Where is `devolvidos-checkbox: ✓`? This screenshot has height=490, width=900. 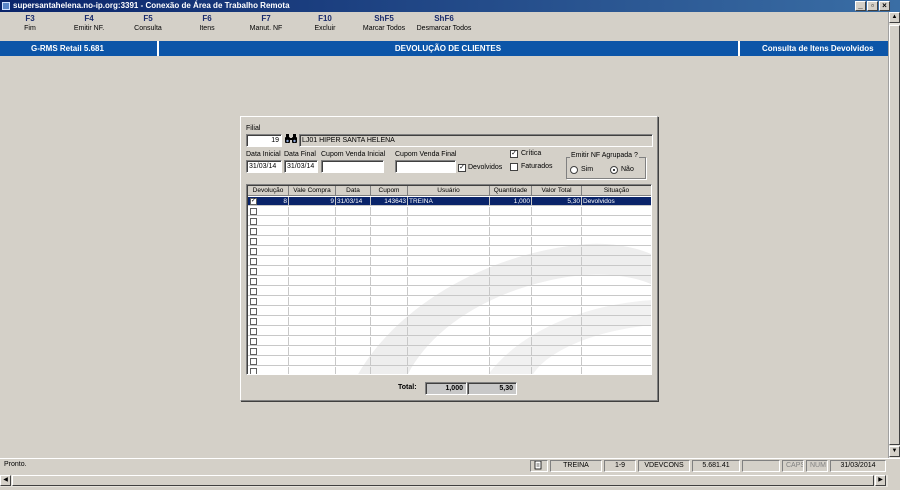 devolvidos-checkbox: ✓ is located at coordinates (462, 168).